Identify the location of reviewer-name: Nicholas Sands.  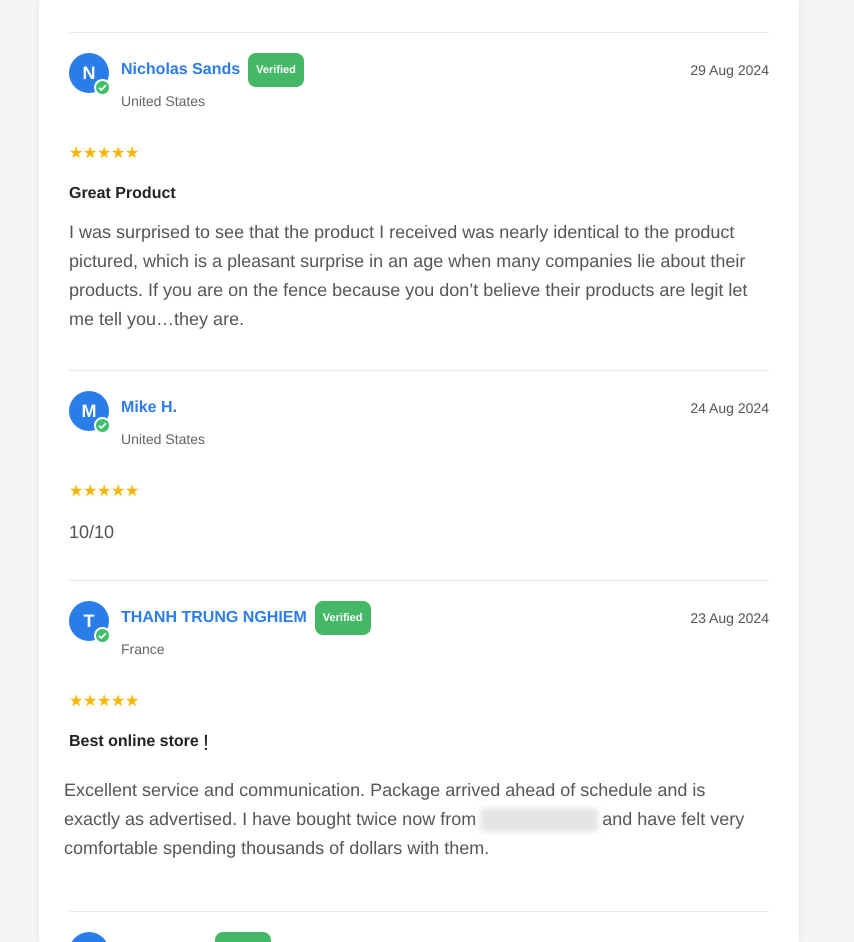
(180, 70).